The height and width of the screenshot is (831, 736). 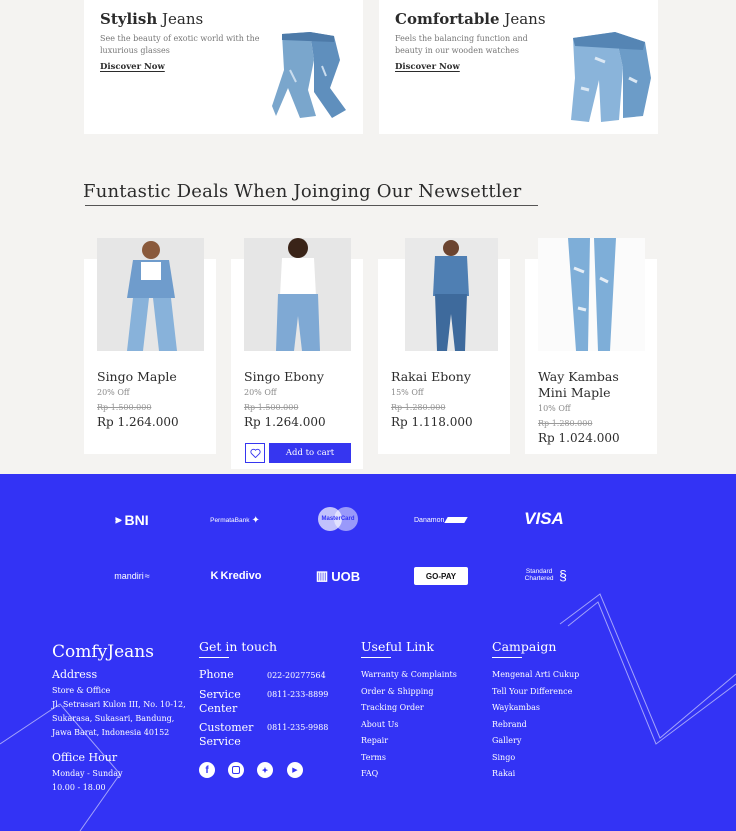 What do you see at coordinates (441, 576) in the screenshot?
I see `gopay-logo: GO-PAY` at bounding box center [441, 576].